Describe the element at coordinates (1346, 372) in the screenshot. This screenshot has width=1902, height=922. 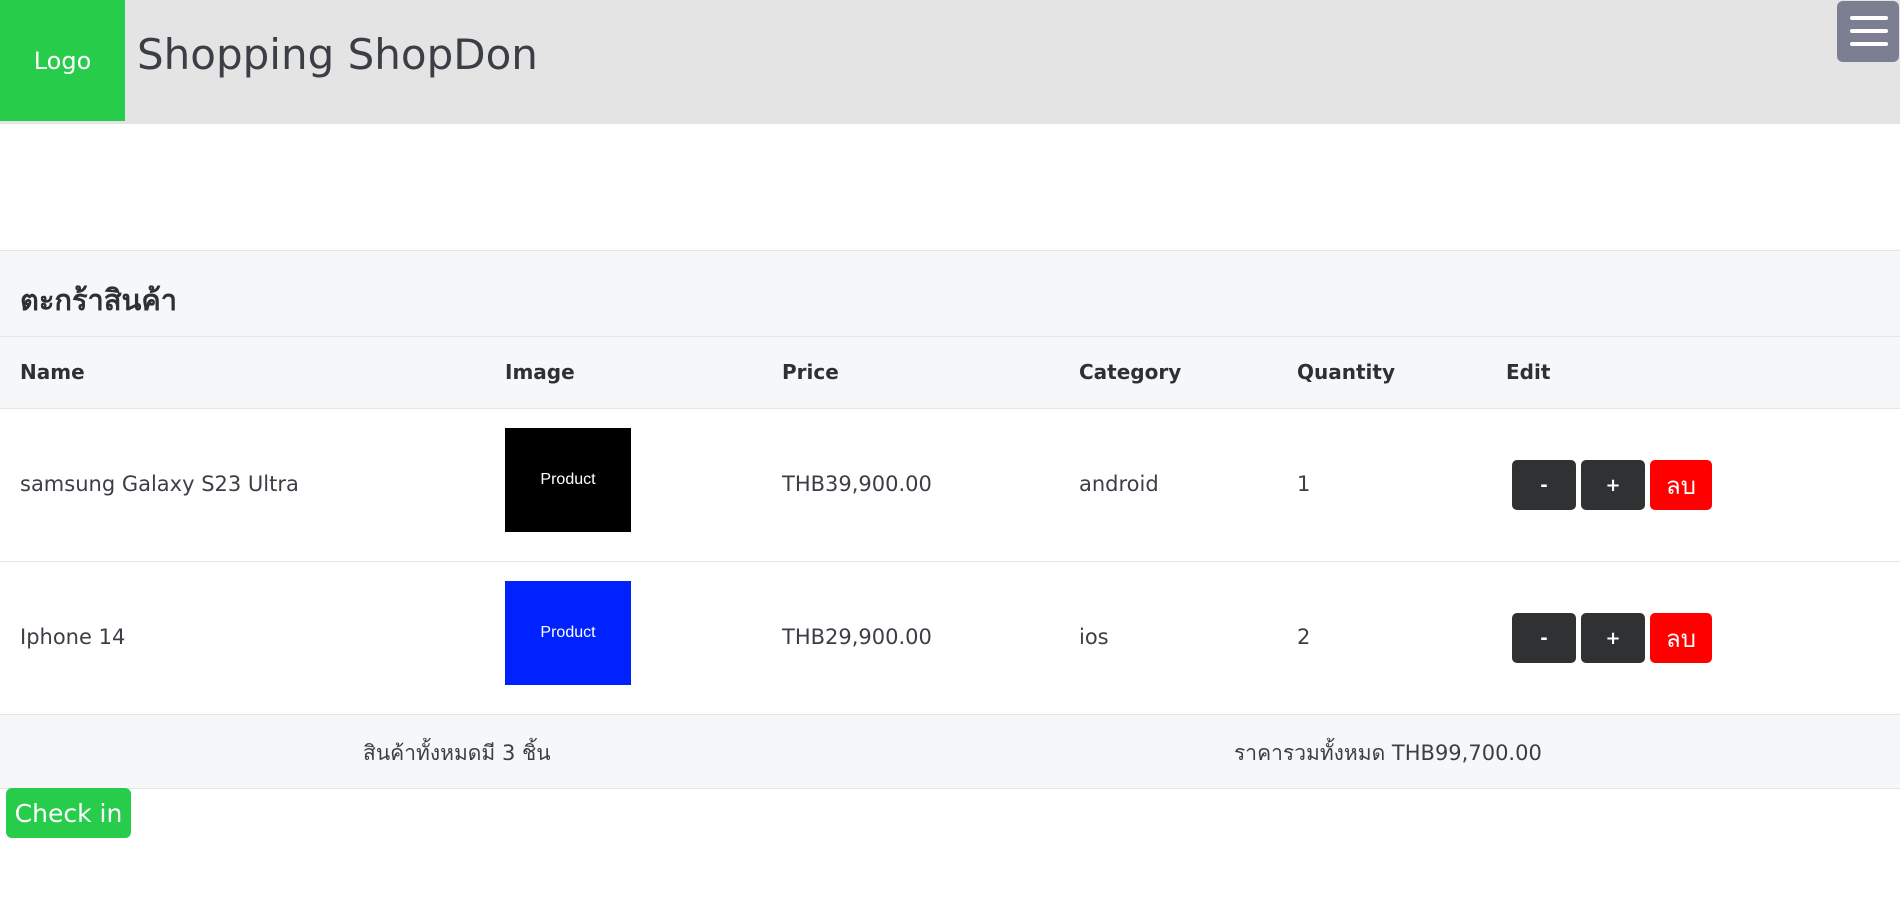
I see `column-header-quantity: Quantity` at that location.